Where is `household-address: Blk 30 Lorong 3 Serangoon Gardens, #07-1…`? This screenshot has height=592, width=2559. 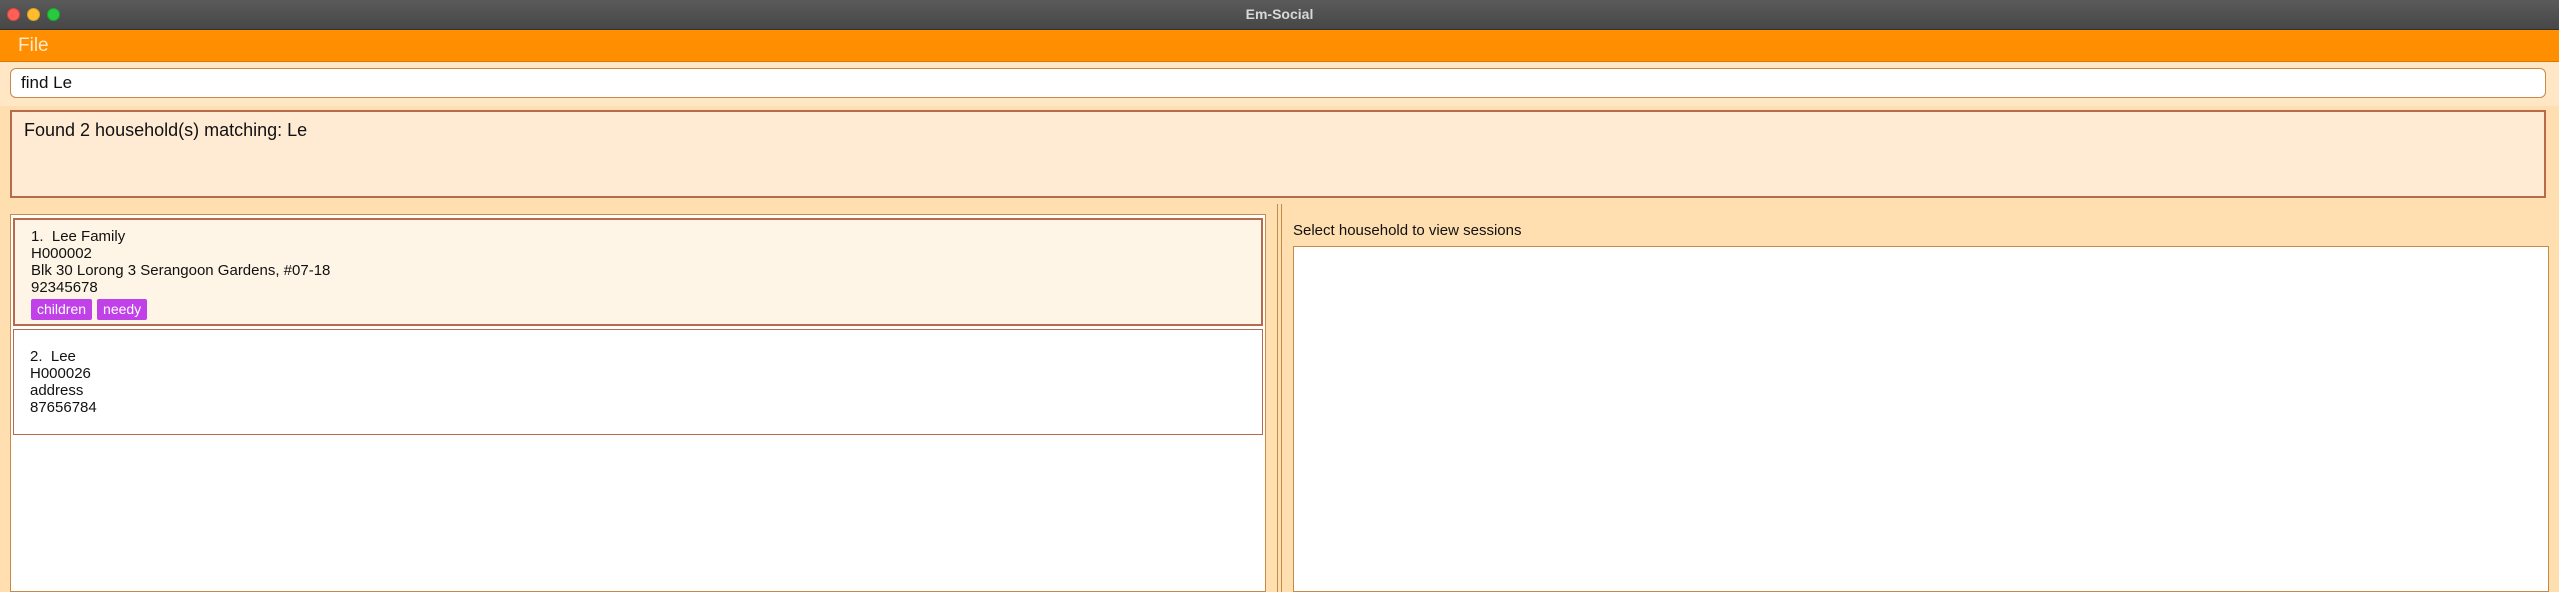 household-address: Blk 30 Lorong 3 Serangoon Gardens, #07-1… is located at coordinates (181, 270).